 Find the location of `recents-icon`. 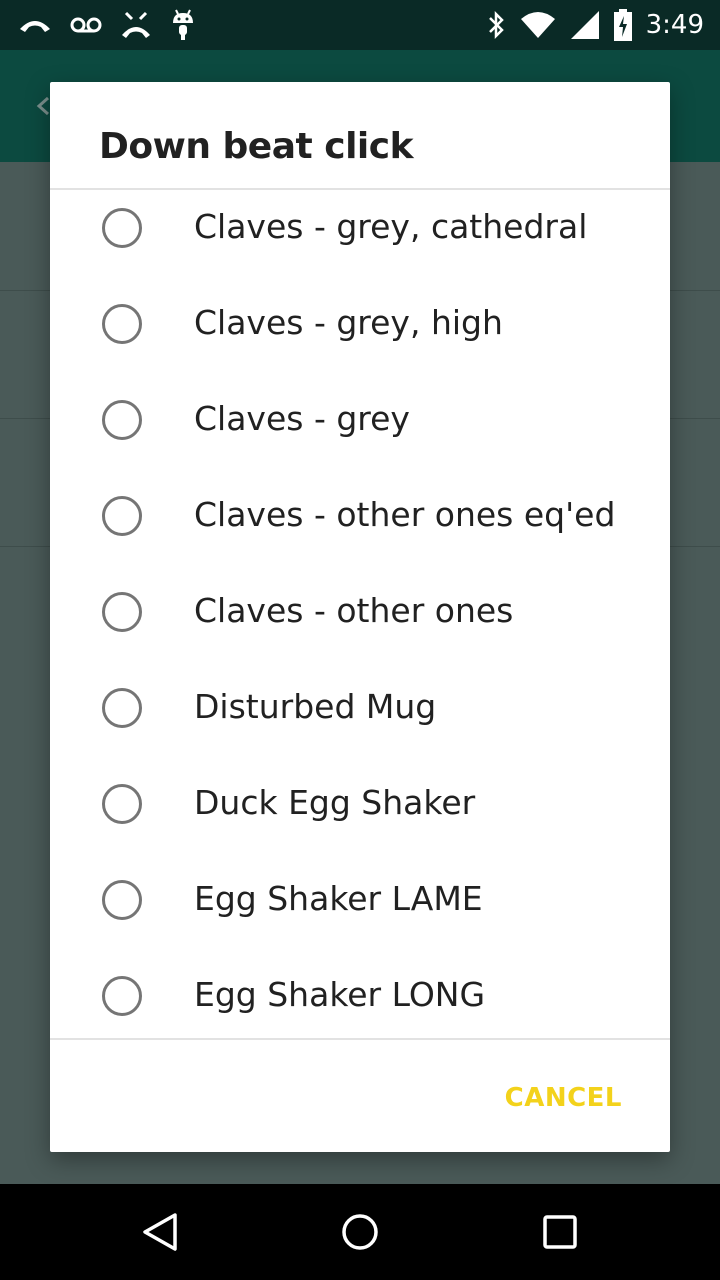

recents-icon is located at coordinates (560, 1232).